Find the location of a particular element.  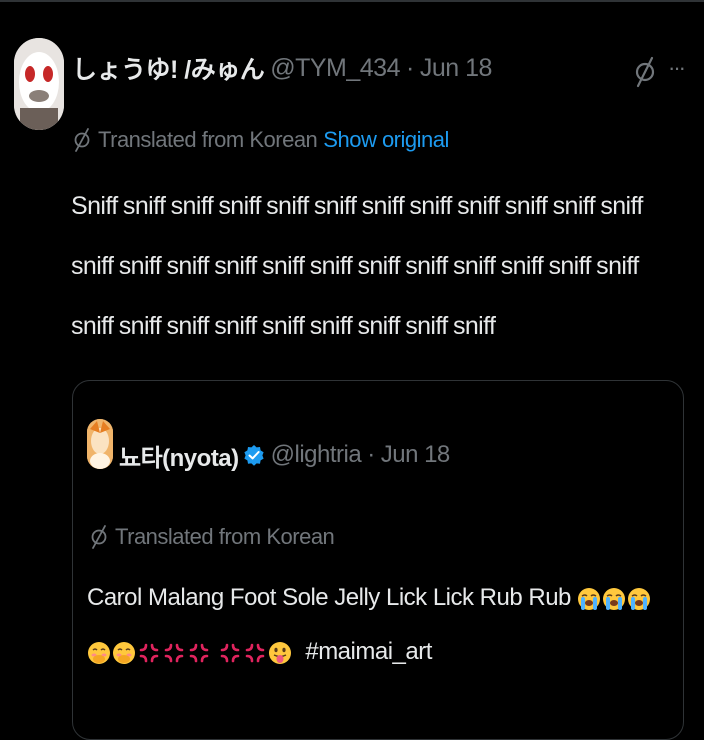

quoted-user-avatar is located at coordinates (100, 444).